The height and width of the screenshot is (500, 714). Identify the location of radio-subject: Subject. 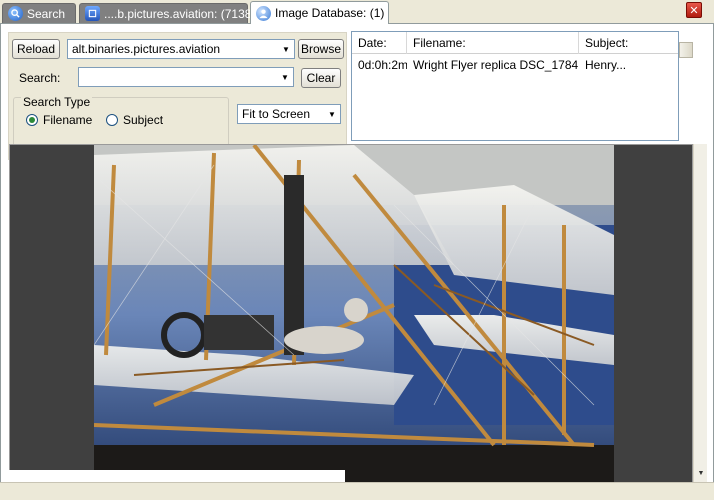
(134, 120).